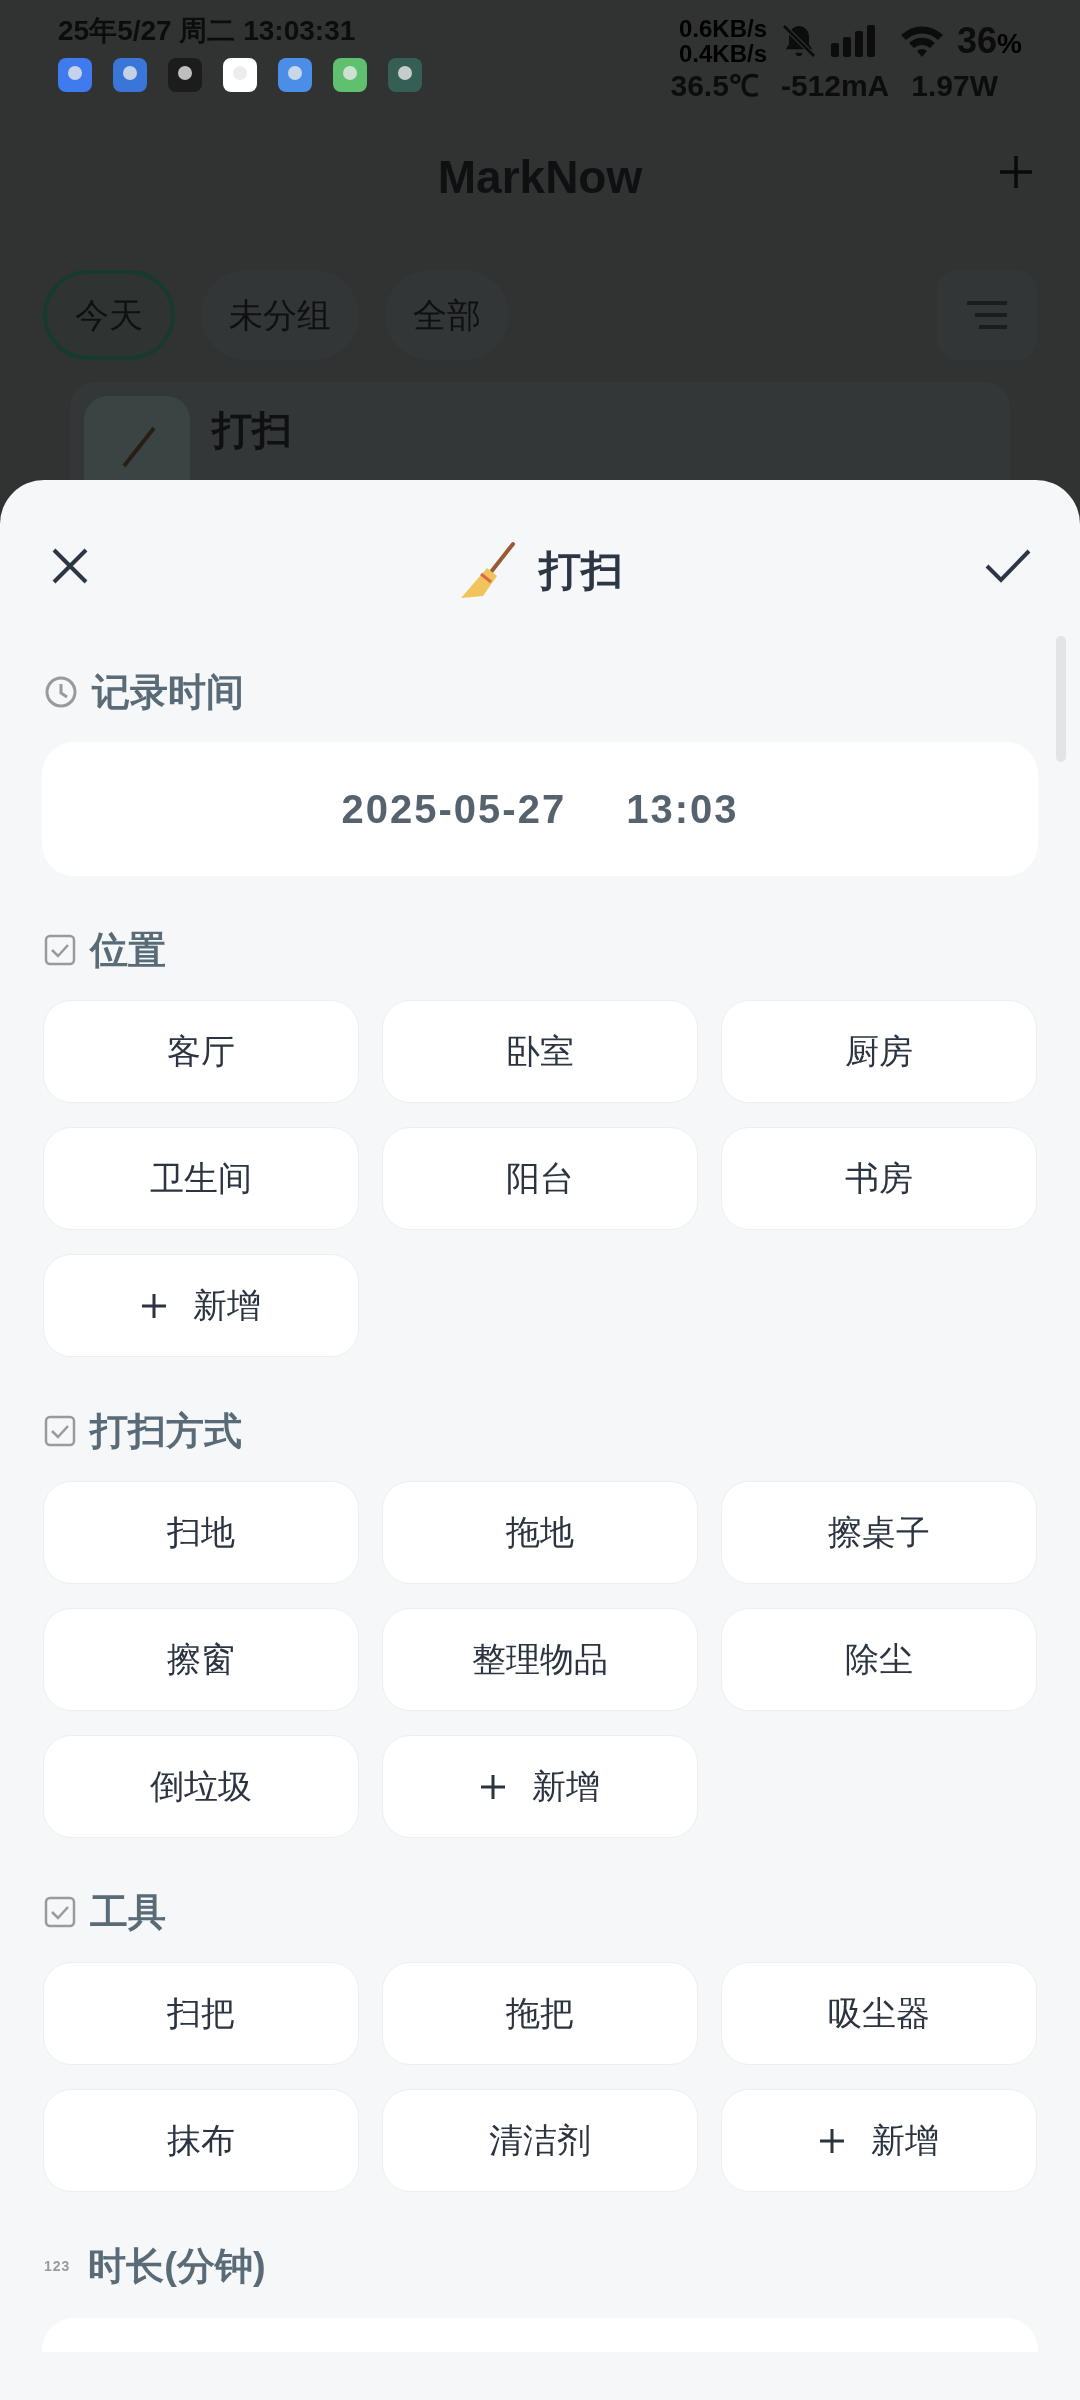 The image size is (1080, 2400). What do you see at coordinates (201, 1659) in the screenshot?
I see `option-chip: 擦窗` at bounding box center [201, 1659].